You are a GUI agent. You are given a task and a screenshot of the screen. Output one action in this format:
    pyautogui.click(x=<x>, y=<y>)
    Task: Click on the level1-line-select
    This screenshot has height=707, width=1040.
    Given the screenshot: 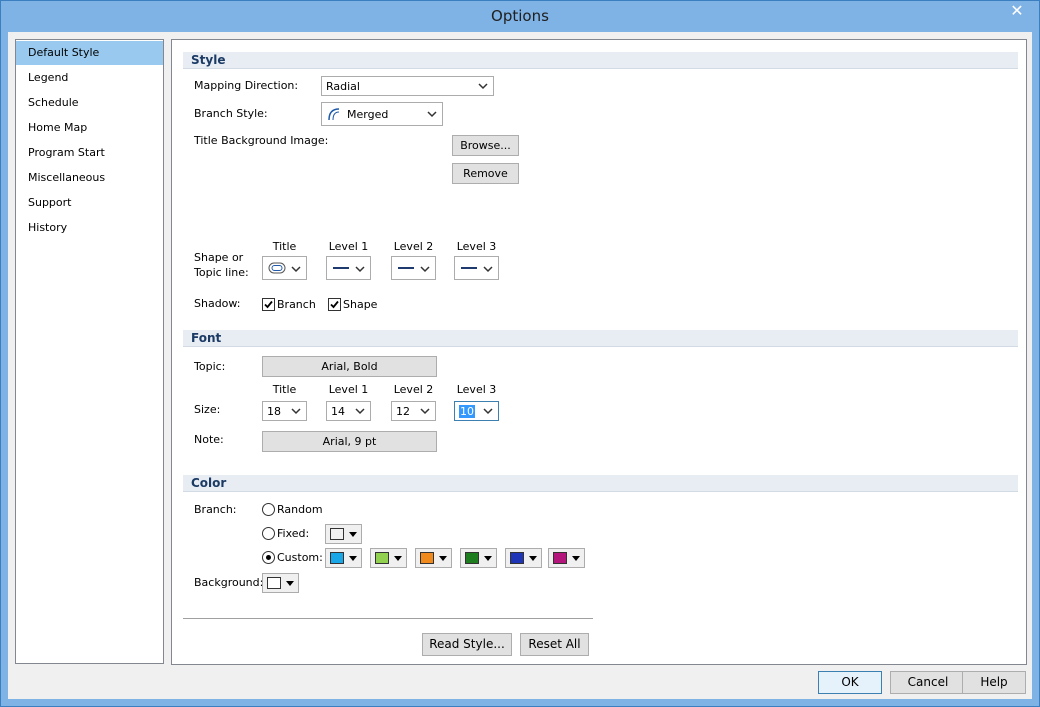 What is the action you would take?
    pyautogui.click(x=348, y=268)
    